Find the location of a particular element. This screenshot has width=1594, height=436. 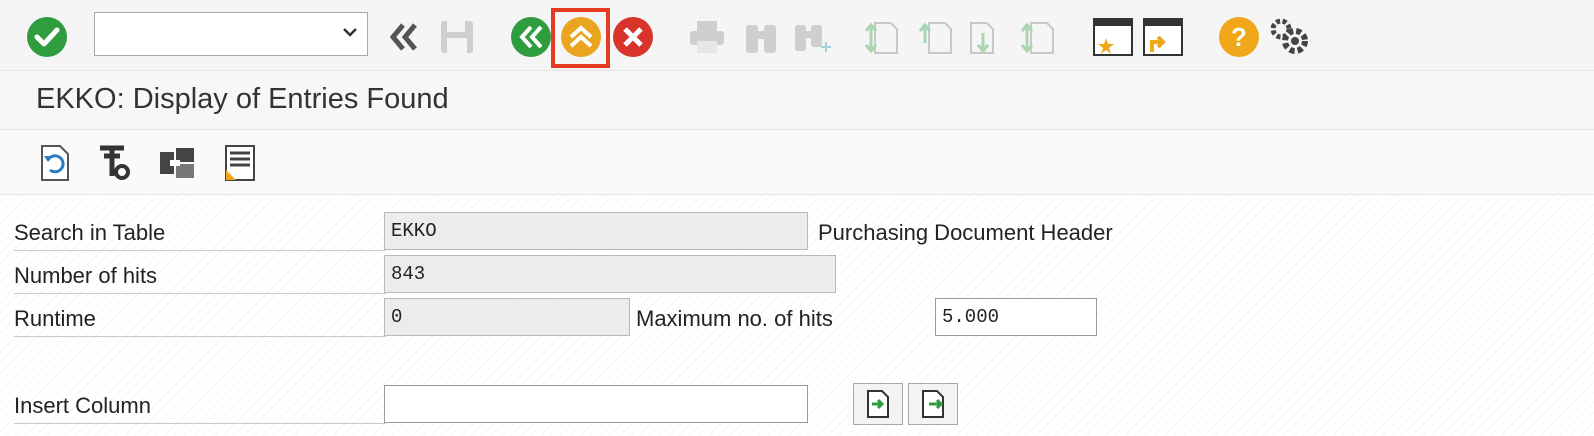

back-icon is located at coordinates (531, 37).